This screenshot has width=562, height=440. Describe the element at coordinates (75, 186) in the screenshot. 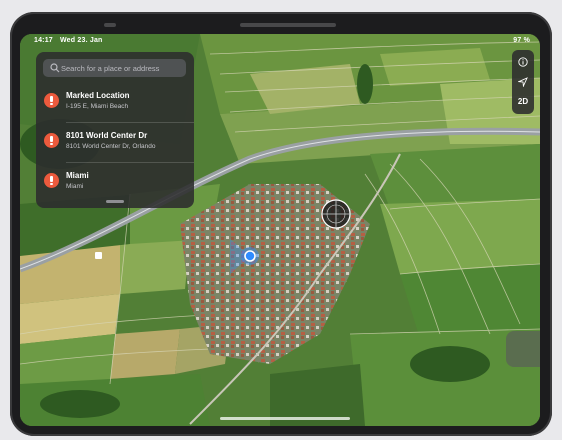

I see `result-subtitle: Miami` at that location.